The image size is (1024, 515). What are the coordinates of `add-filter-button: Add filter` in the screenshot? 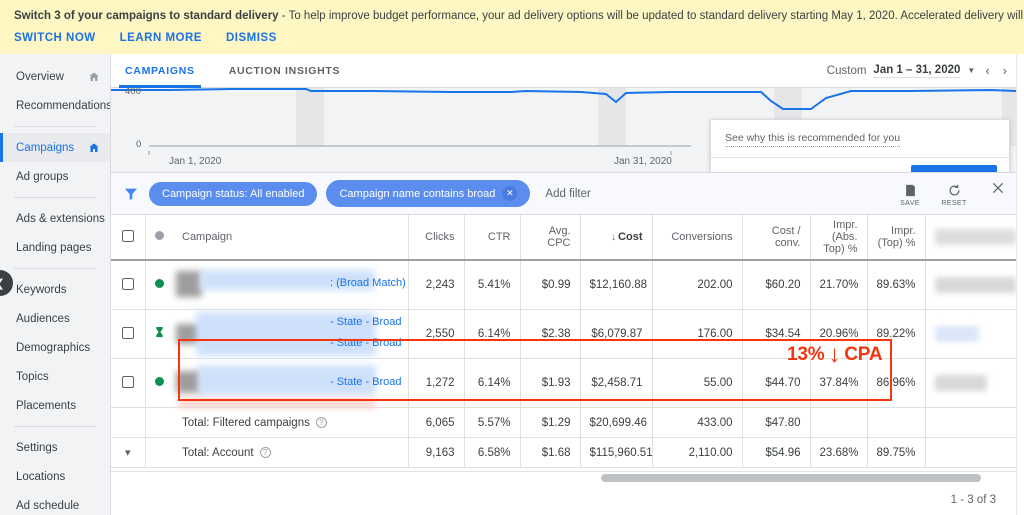 It's located at (567, 194).